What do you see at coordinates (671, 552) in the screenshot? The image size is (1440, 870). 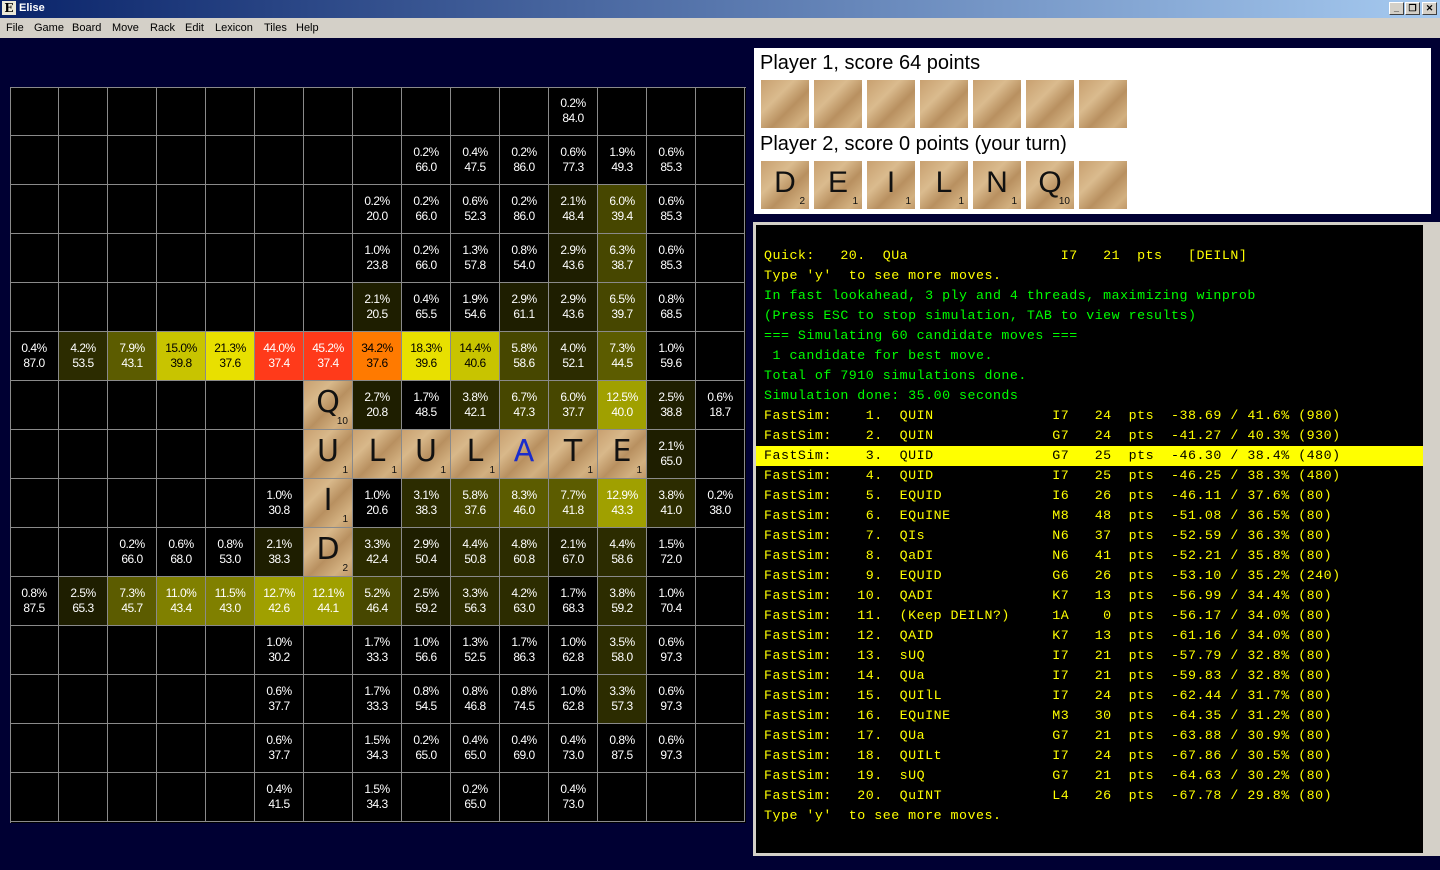 I see `board-square: 1.5% 72.0` at bounding box center [671, 552].